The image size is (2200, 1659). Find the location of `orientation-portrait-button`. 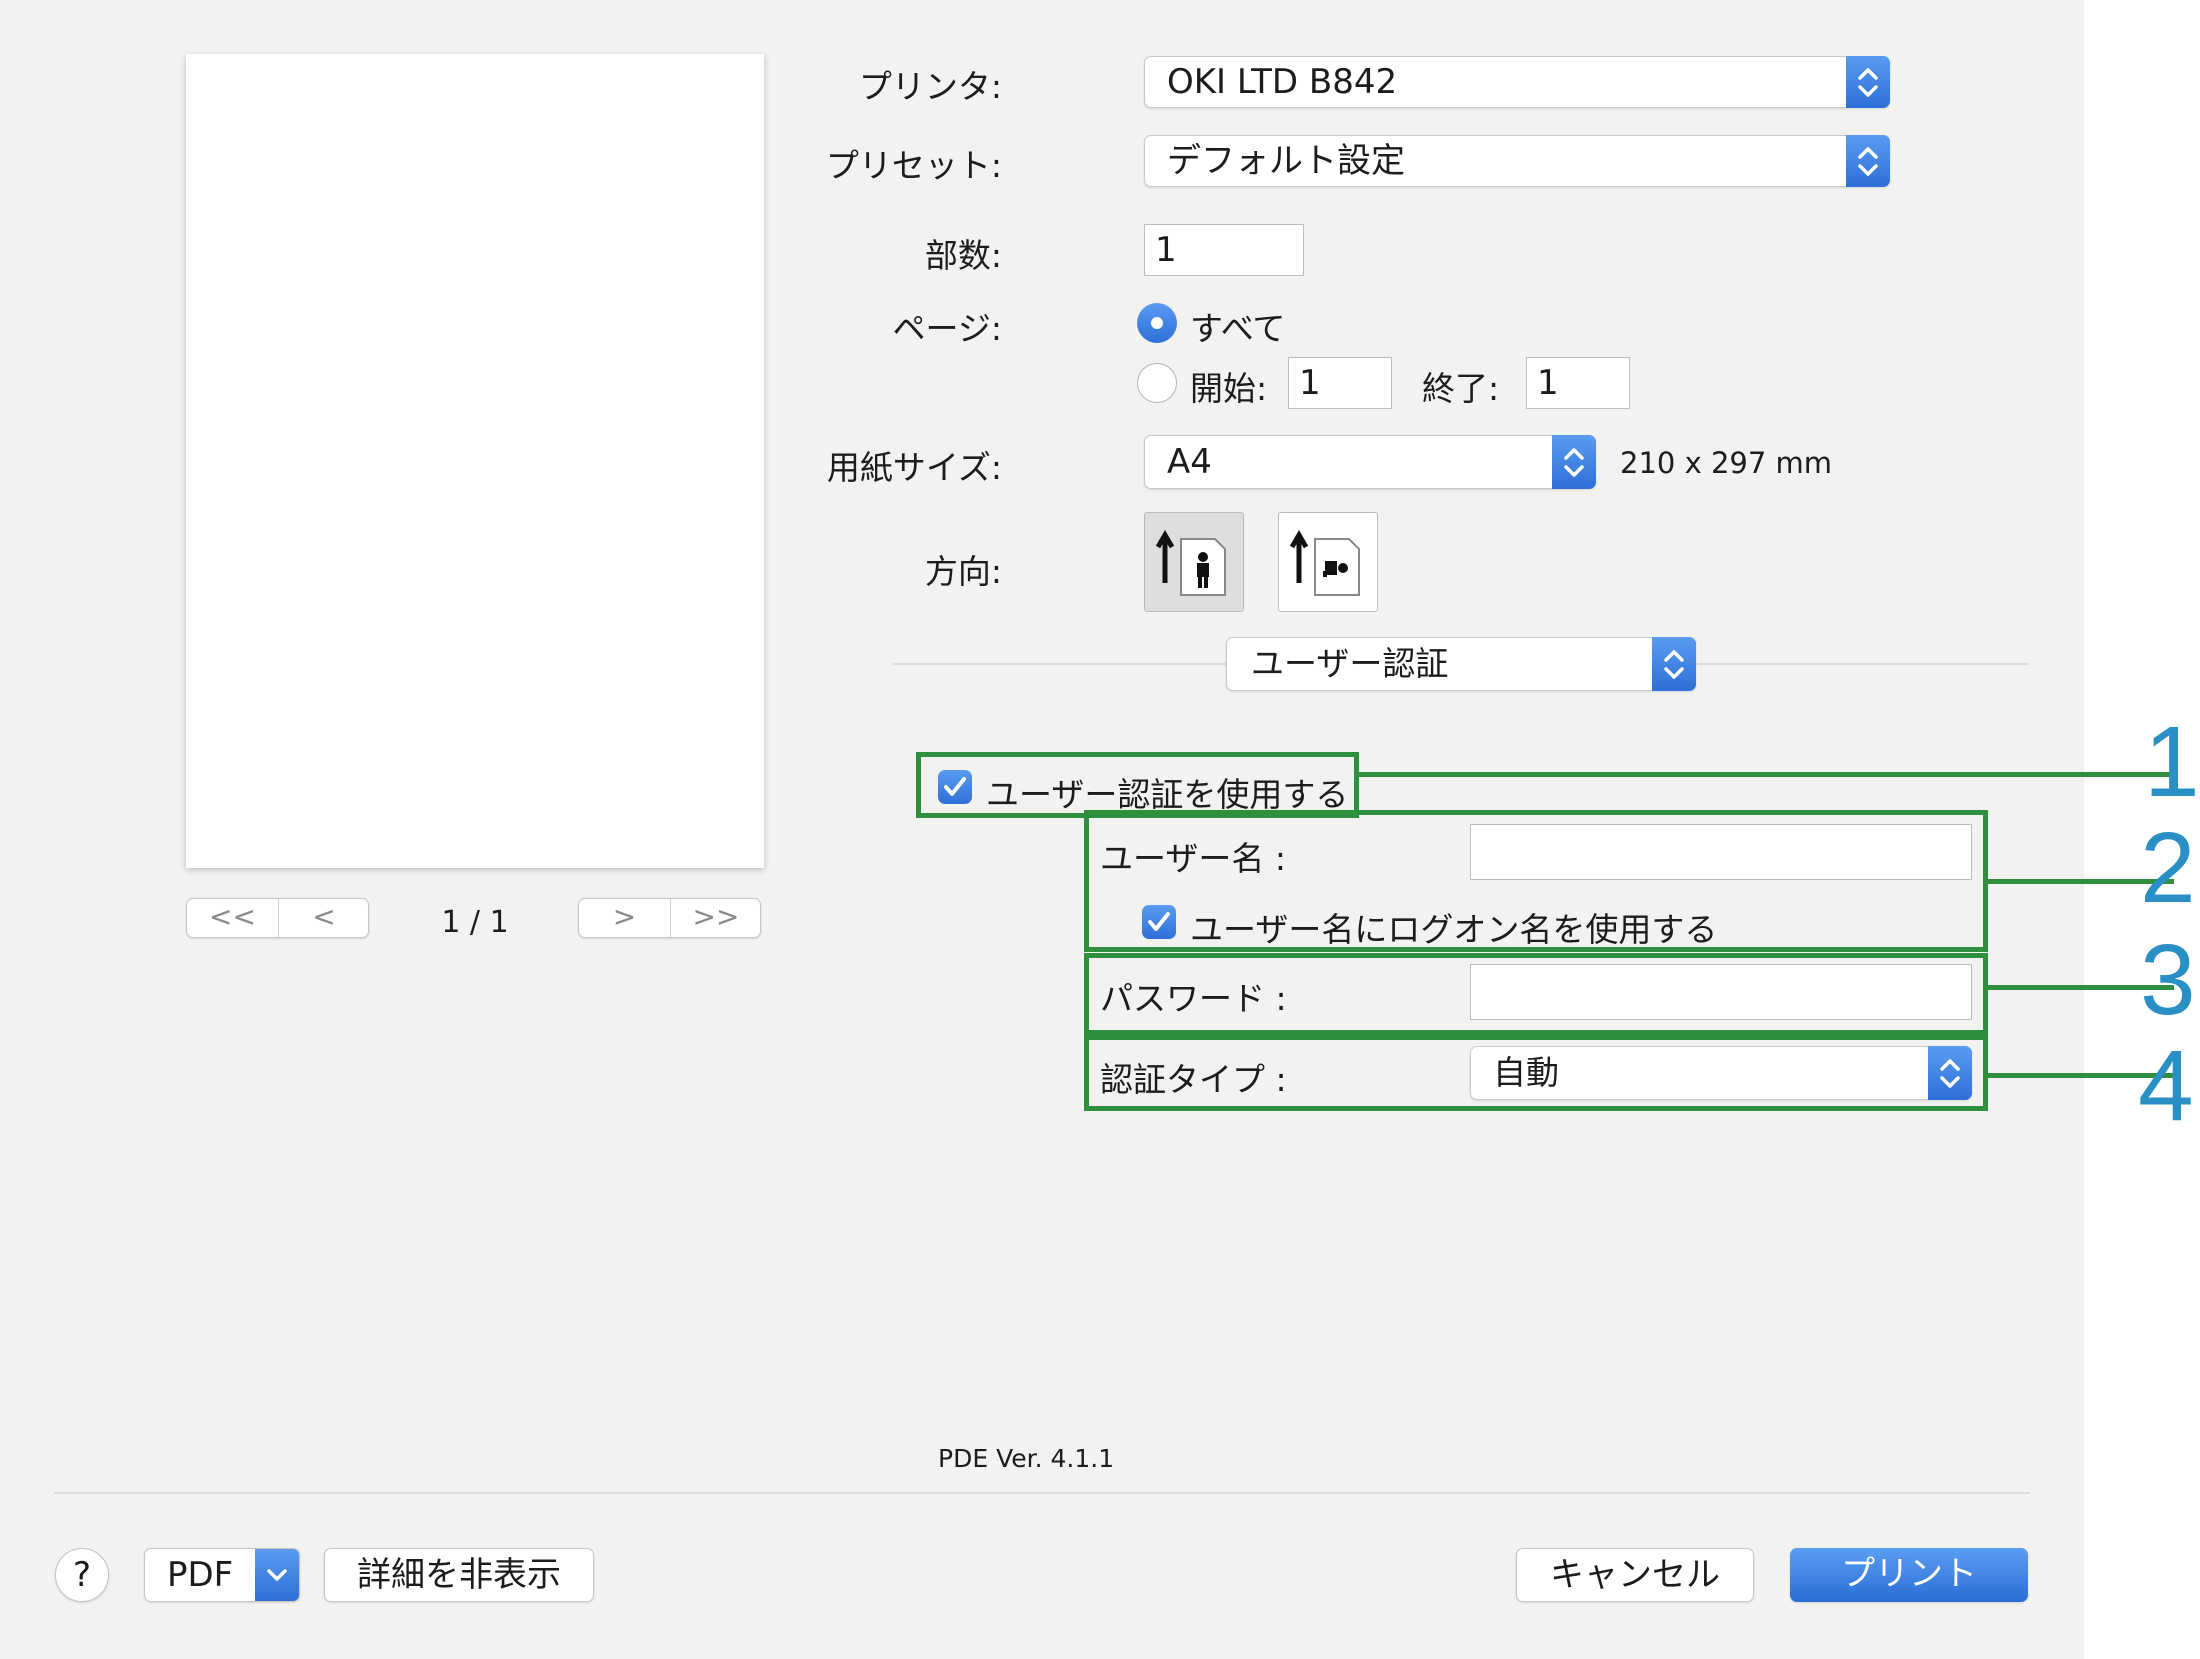

orientation-portrait-button is located at coordinates (1194, 562).